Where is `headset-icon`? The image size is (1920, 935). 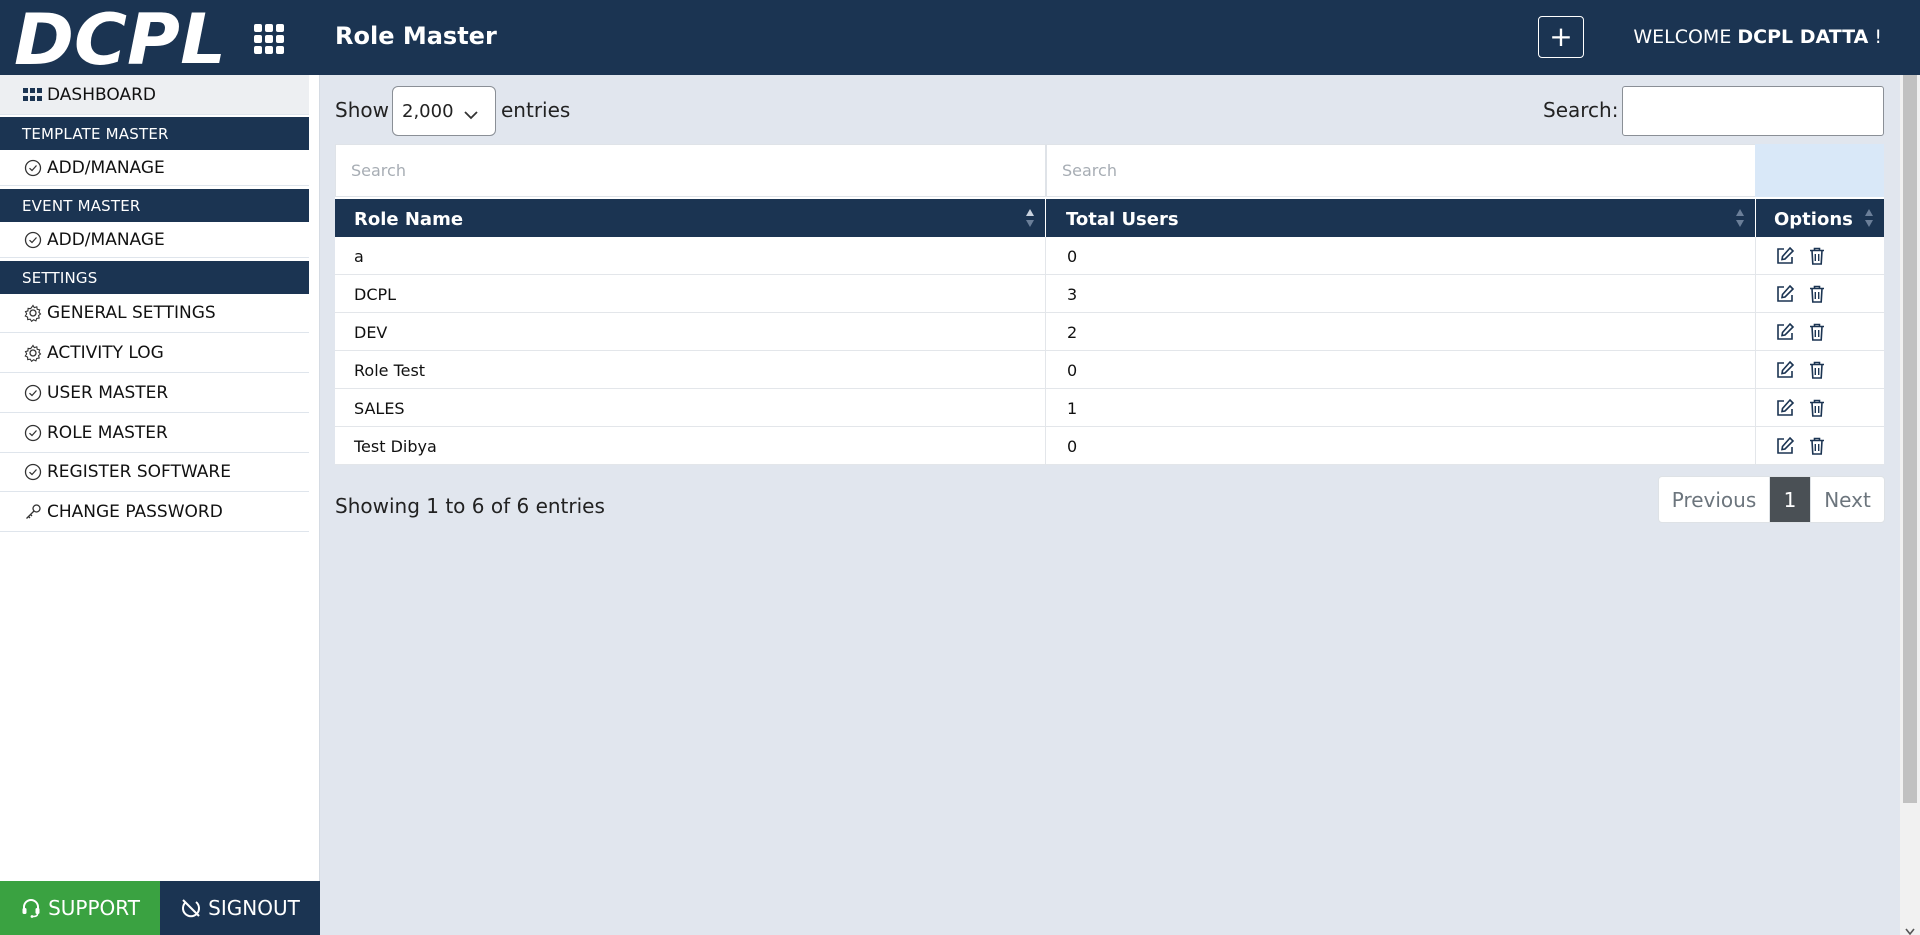
headset-icon is located at coordinates (31, 908).